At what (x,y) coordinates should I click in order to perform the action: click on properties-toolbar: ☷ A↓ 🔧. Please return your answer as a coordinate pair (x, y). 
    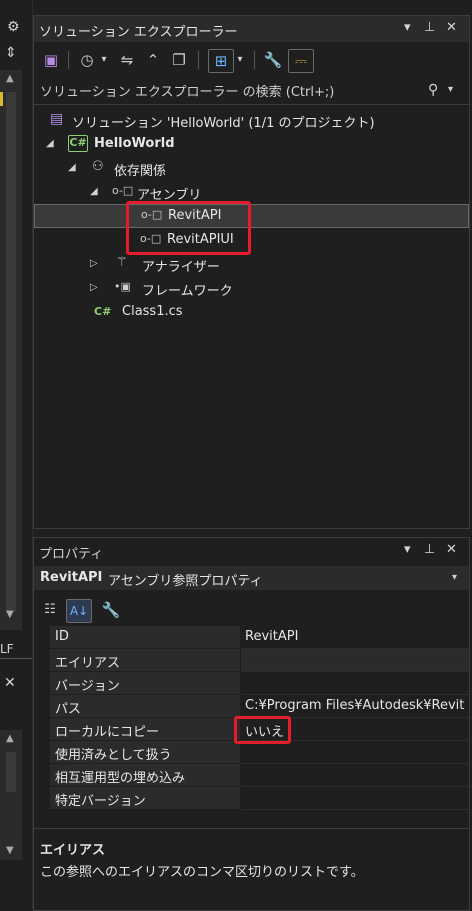
    Looking at the image, I should click on (251, 608).